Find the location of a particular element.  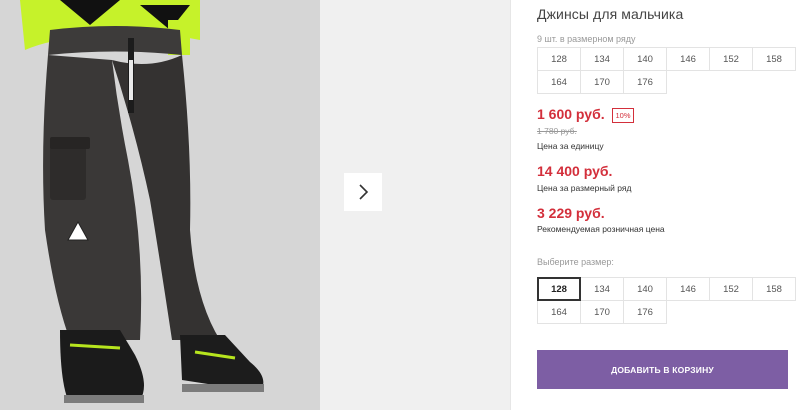

size-row-cell: 140 is located at coordinates (645, 59).